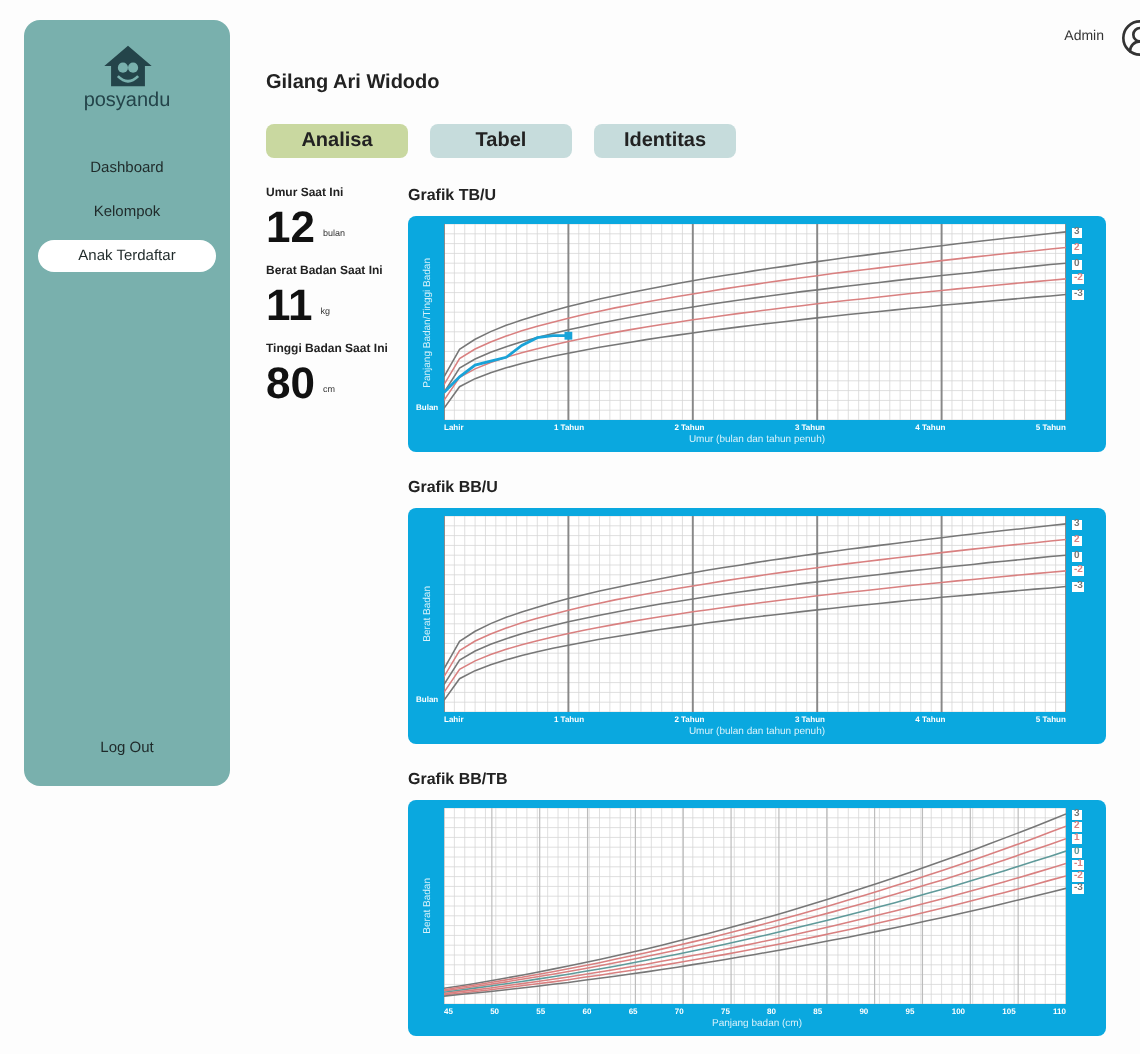 The image size is (1140, 1054). Describe the element at coordinates (290, 228) in the screenshot. I see `stat-value: 12` at that location.